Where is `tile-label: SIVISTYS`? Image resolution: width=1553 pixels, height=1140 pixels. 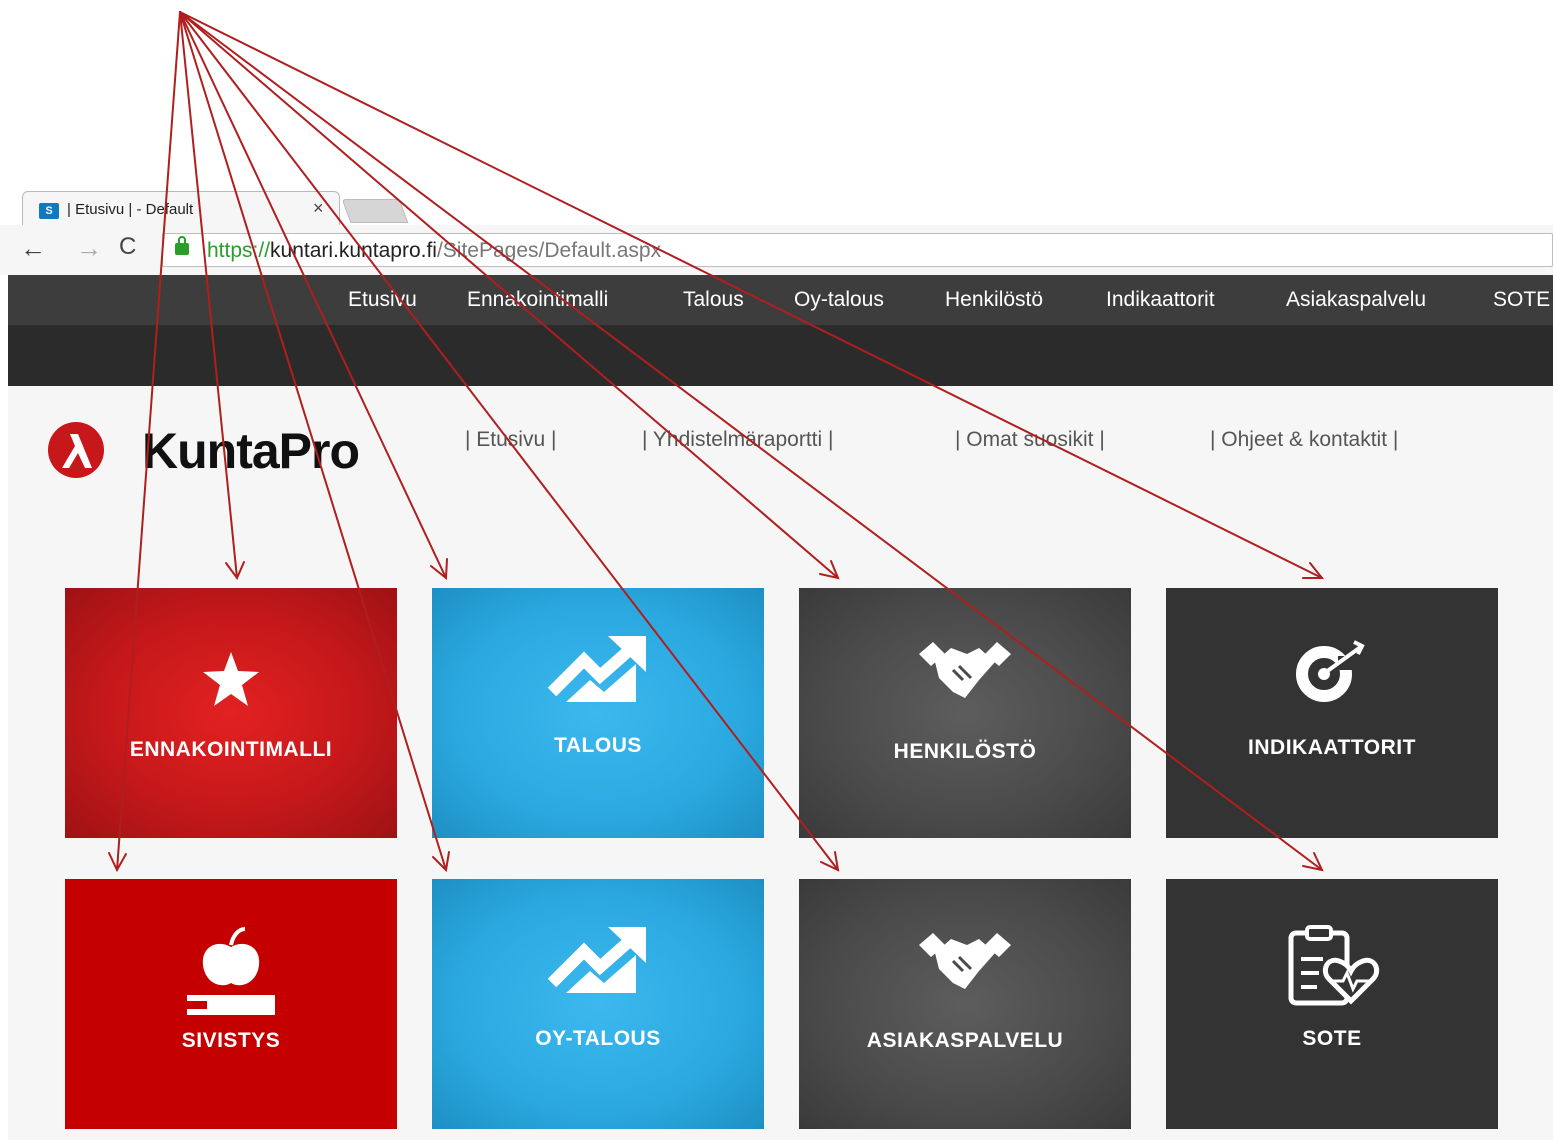
tile-label: SIVISTYS is located at coordinates (231, 1040).